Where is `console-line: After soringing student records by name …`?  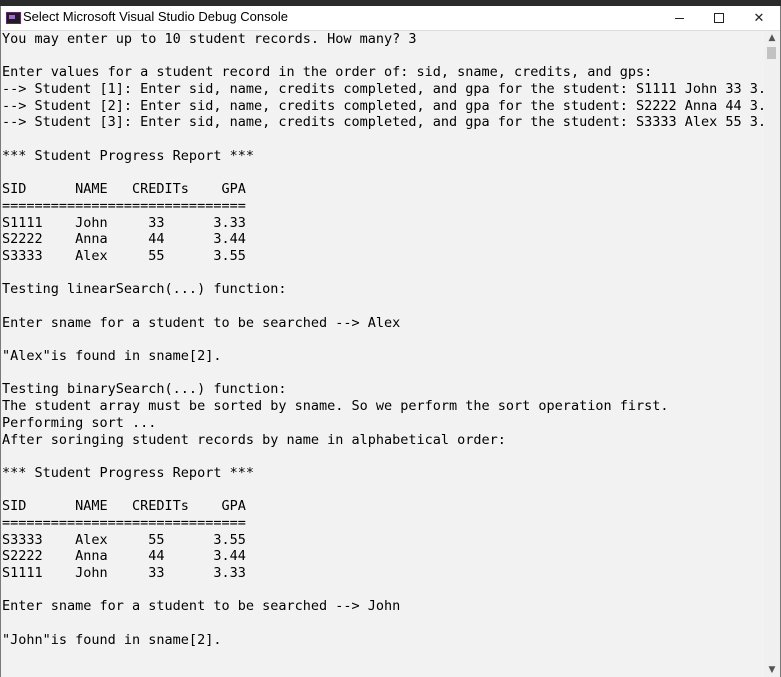
console-line: After soringing student records by name … is located at coordinates (254, 439).